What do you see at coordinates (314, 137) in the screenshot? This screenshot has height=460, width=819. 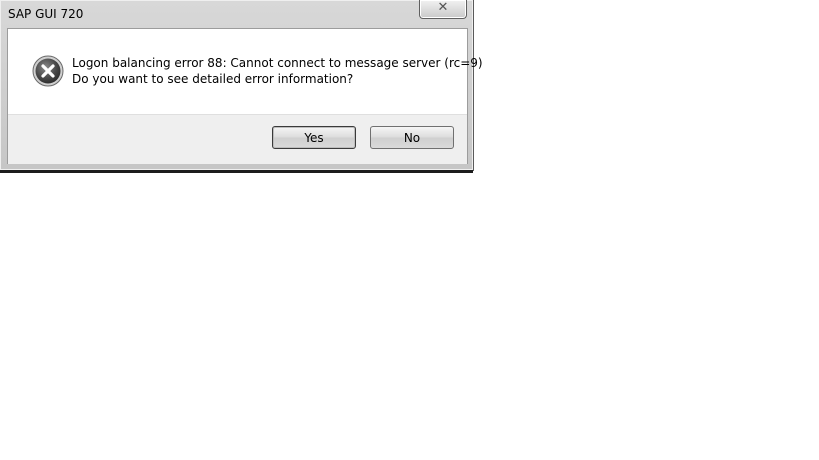 I see `yes-button: Yes` at bounding box center [314, 137].